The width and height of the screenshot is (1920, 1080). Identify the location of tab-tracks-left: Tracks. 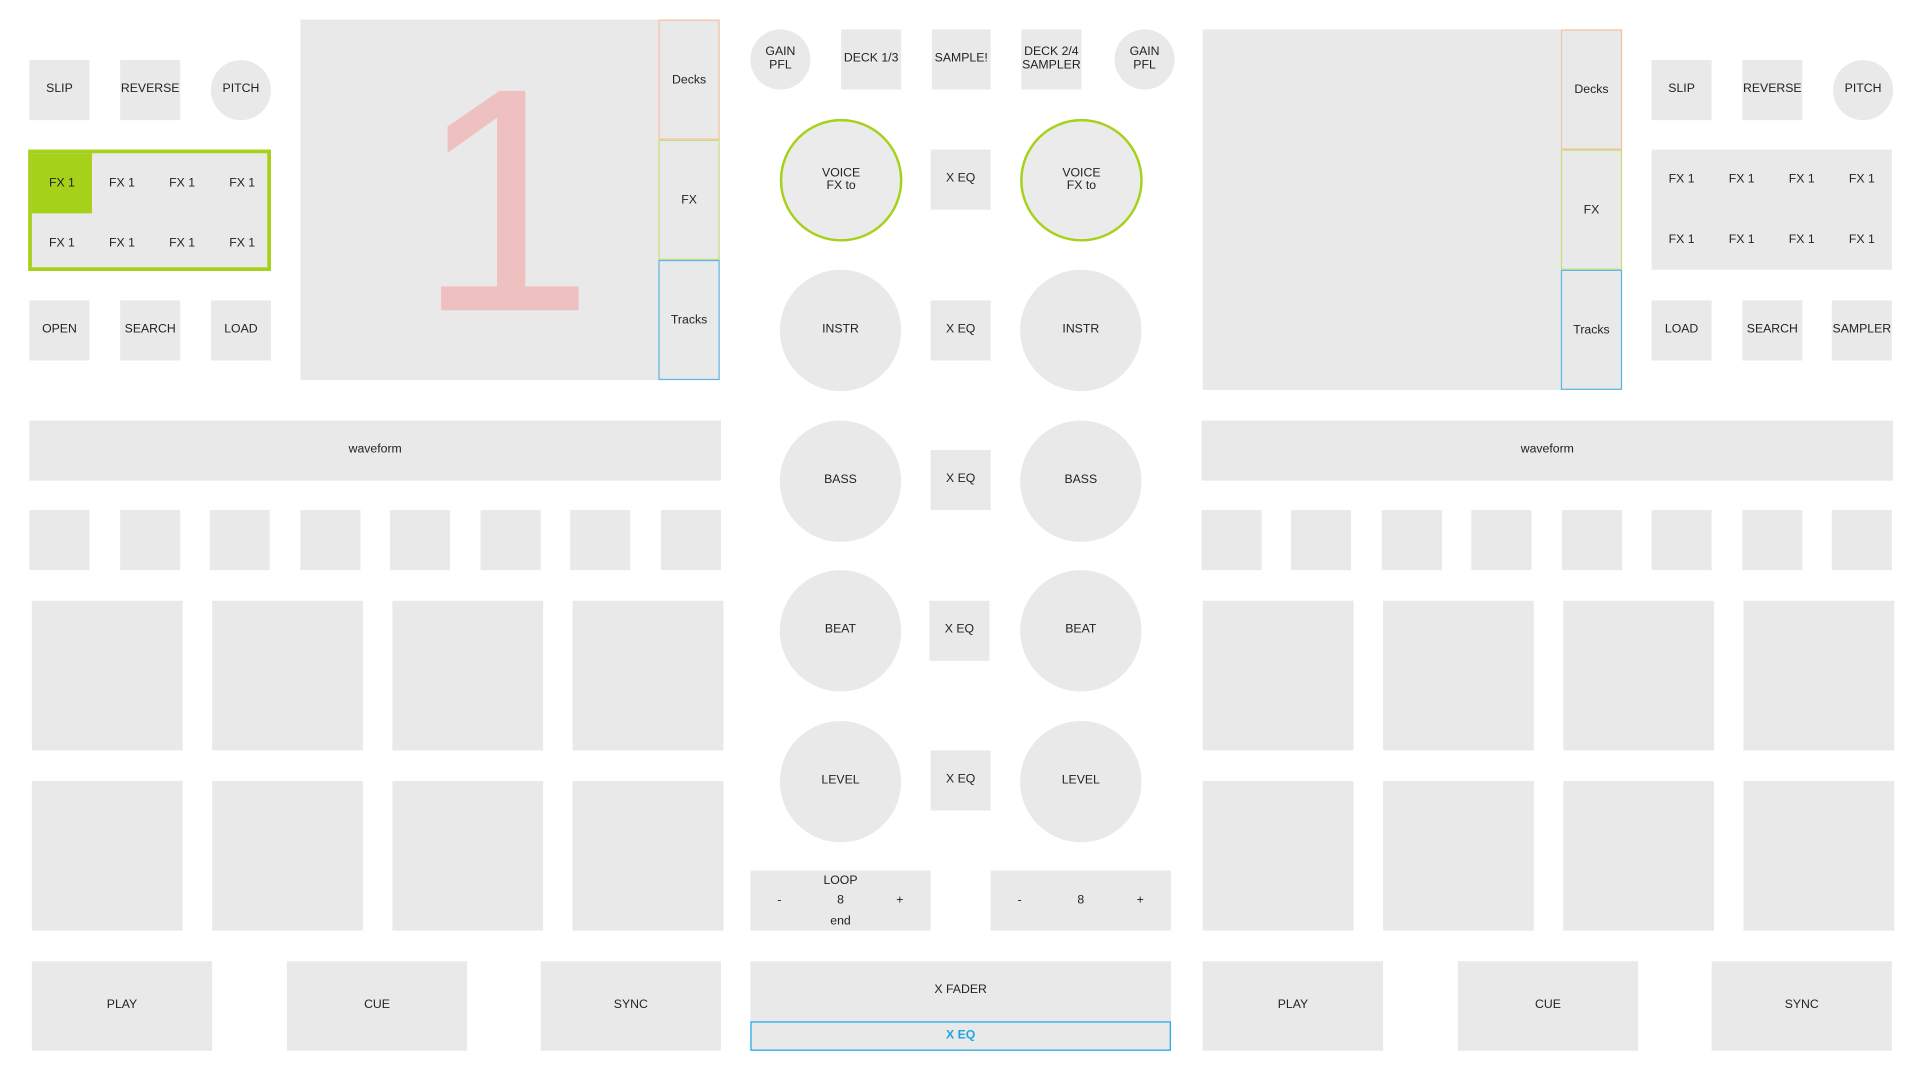
(689, 320).